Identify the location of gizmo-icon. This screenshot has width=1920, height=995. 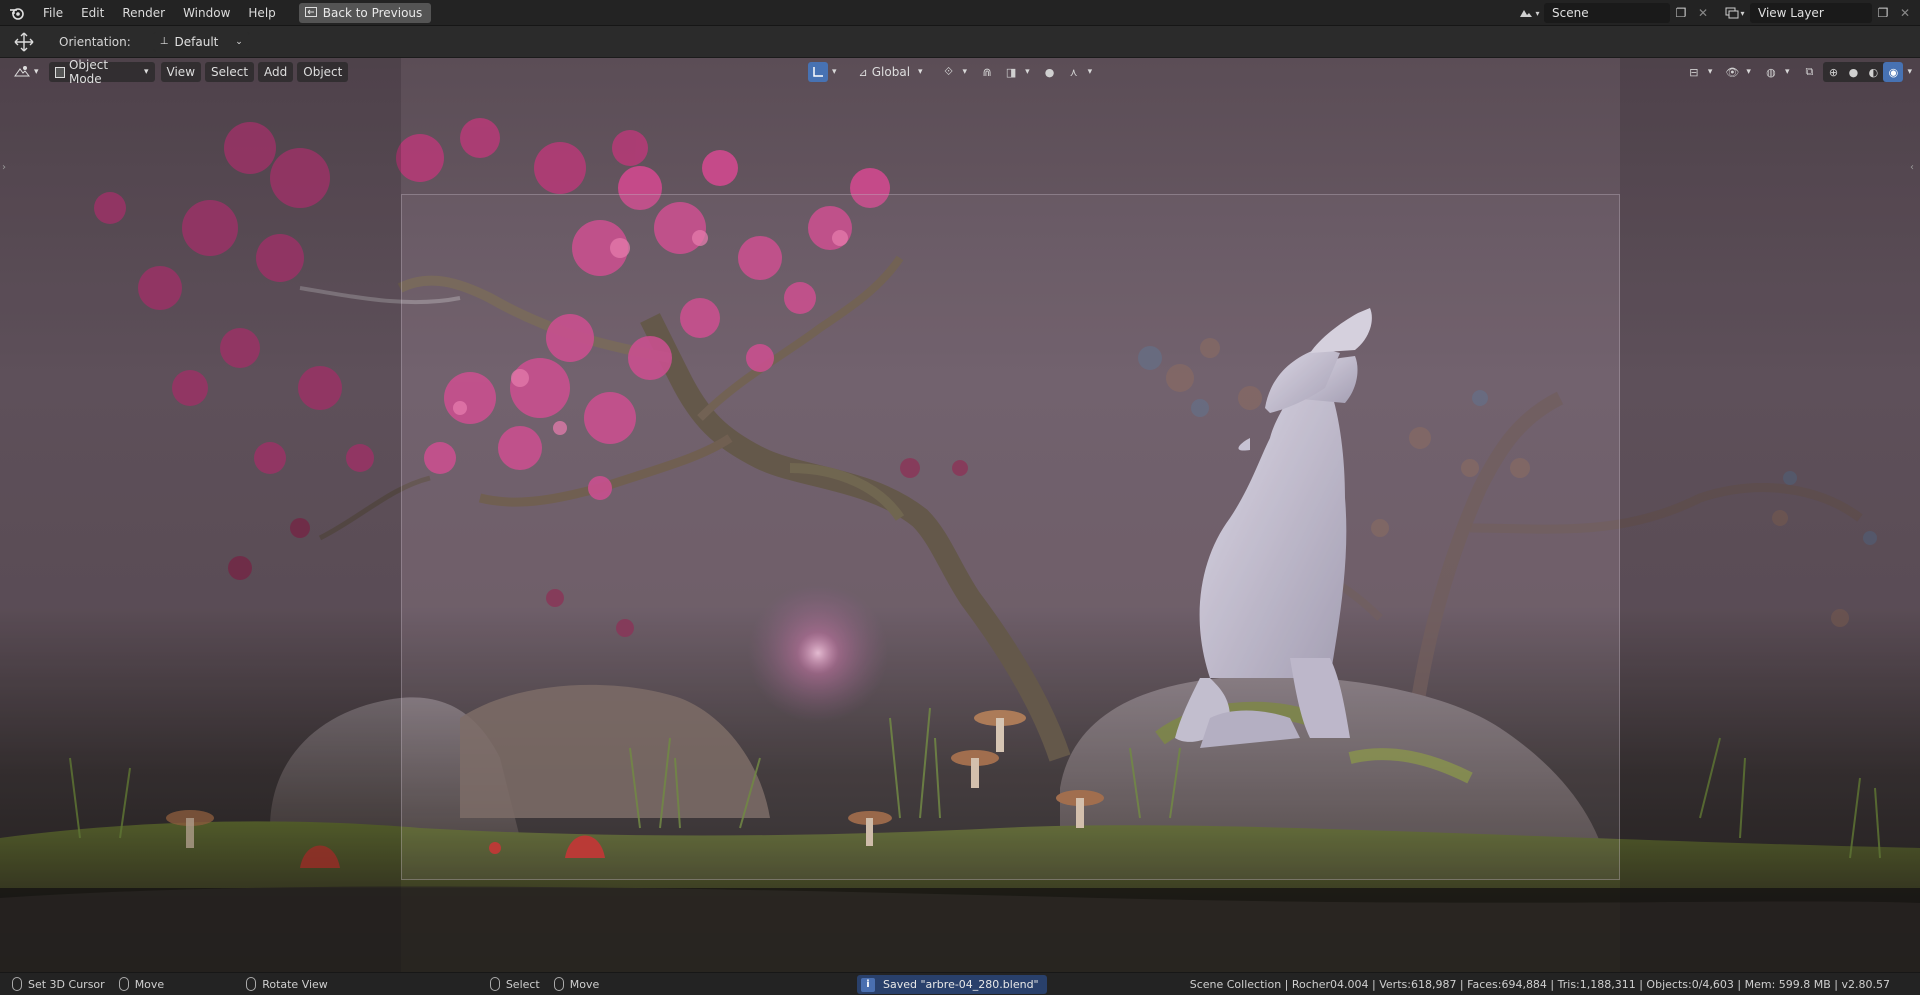
(818, 72).